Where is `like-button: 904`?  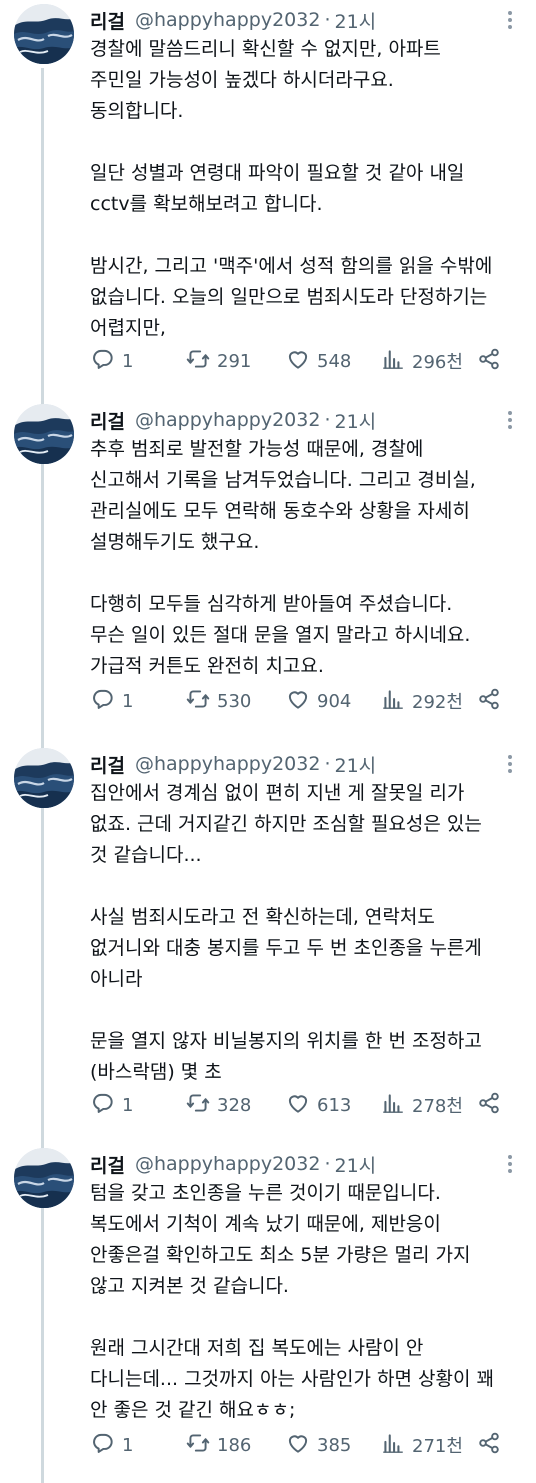
like-button: 904 is located at coordinates (318, 701).